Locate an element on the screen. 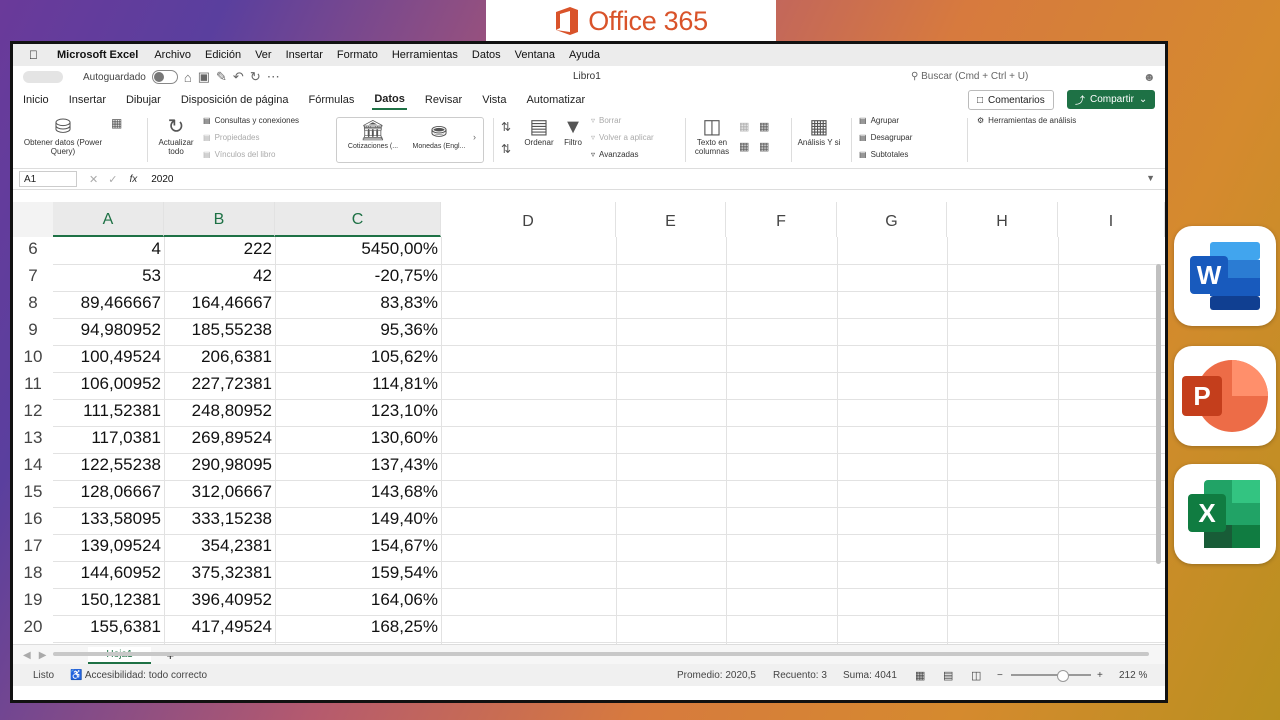  cell-b: 396,40952 is located at coordinates (219, 600).